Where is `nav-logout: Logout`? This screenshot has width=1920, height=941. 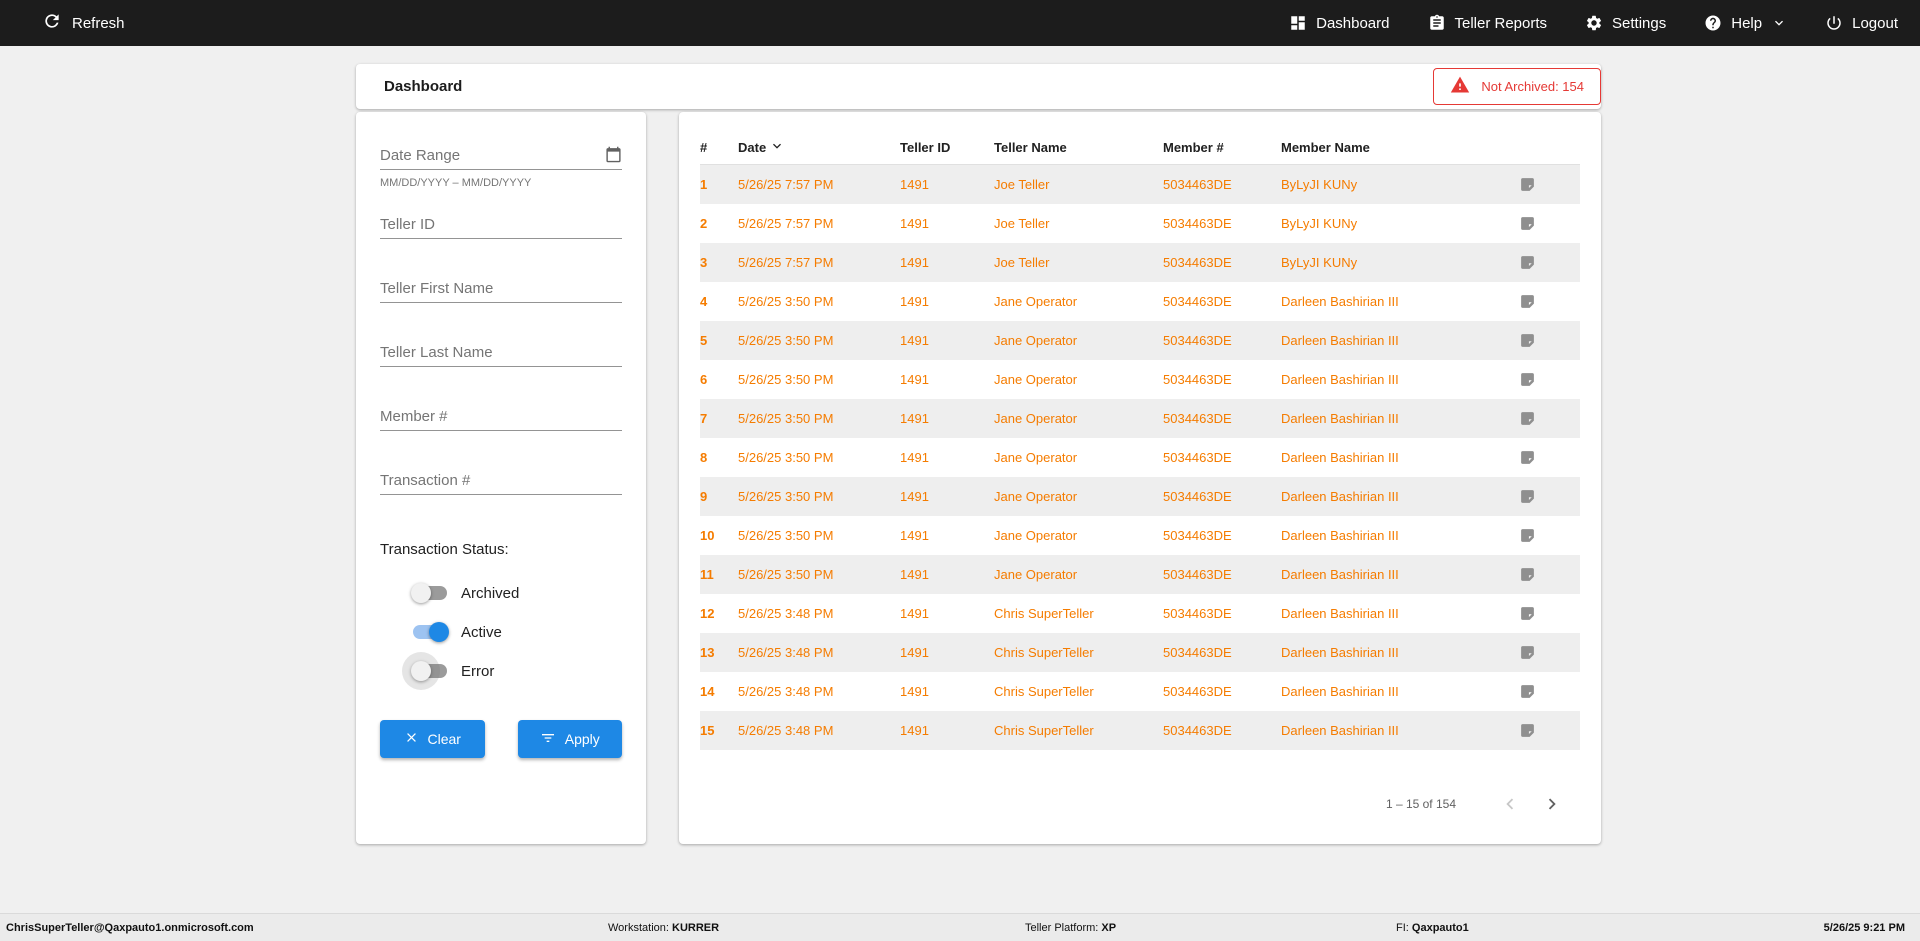 nav-logout: Logout is located at coordinates (1861, 23).